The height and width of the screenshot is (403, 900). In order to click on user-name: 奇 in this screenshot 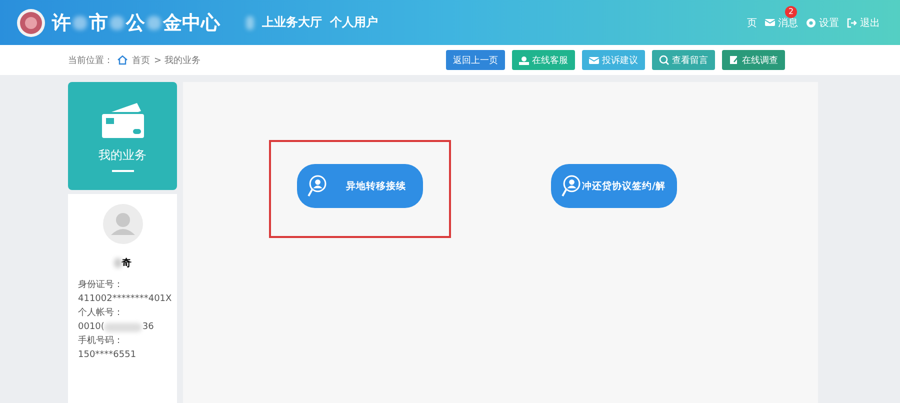, I will do `click(127, 263)`.